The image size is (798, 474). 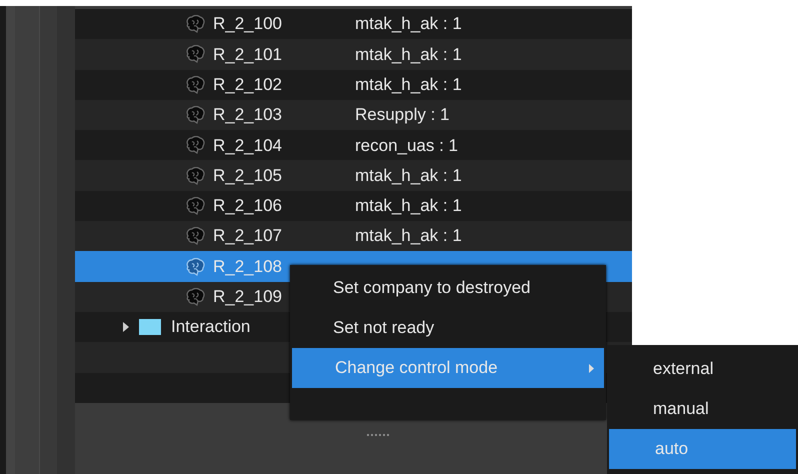 I want to click on unit-name: R_2_100, so click(x=247, y=24).